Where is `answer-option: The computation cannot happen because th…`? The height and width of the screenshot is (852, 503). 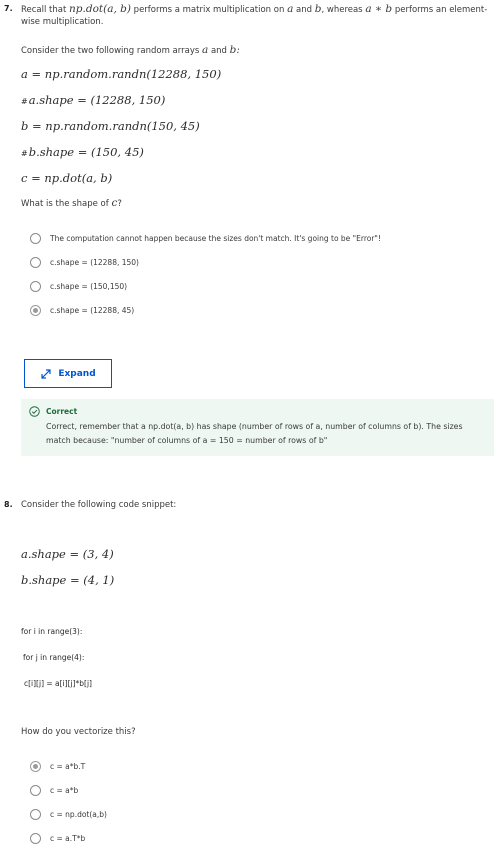
answer-option: The computation cannot happen because th… is located at coordinates (205, 238).